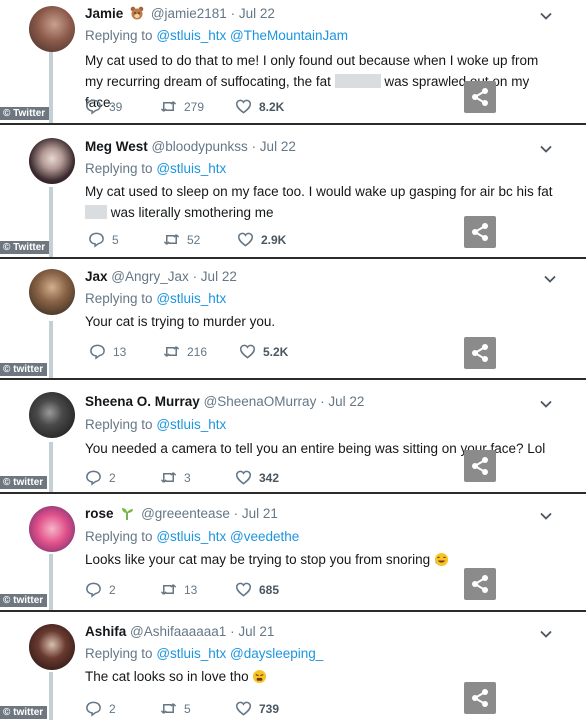  Describe the element at coordinates (116, 146) in the screenshot. I see `display-name: Meg West` at that location.